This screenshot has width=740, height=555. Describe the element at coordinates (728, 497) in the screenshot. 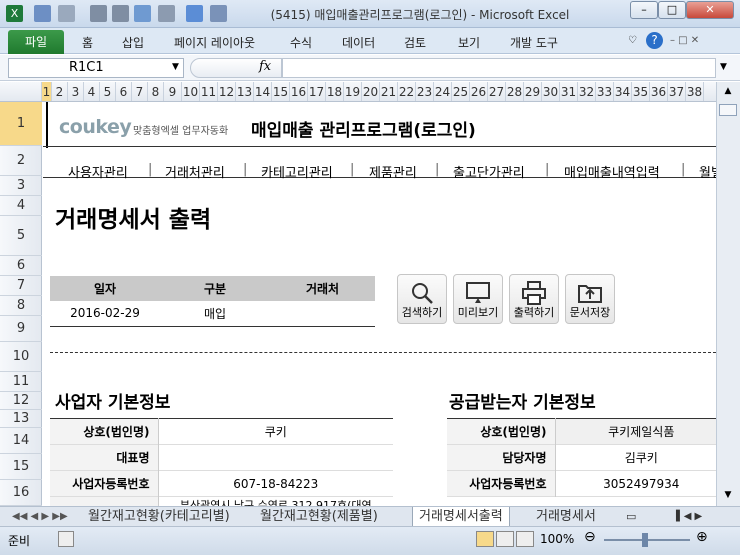

I see `scroll-down-icon: ▼` at that location.